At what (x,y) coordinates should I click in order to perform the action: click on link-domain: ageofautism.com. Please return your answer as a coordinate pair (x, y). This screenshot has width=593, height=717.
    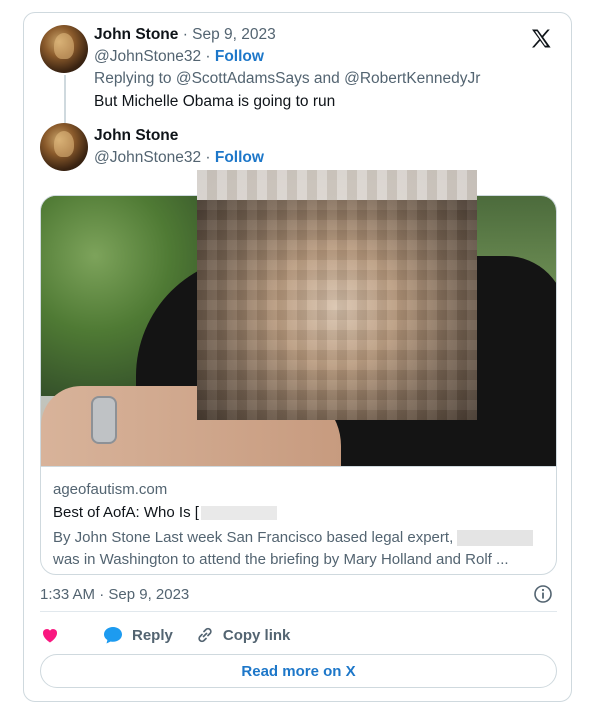
    Looking at the image, I should click on (110, 489).